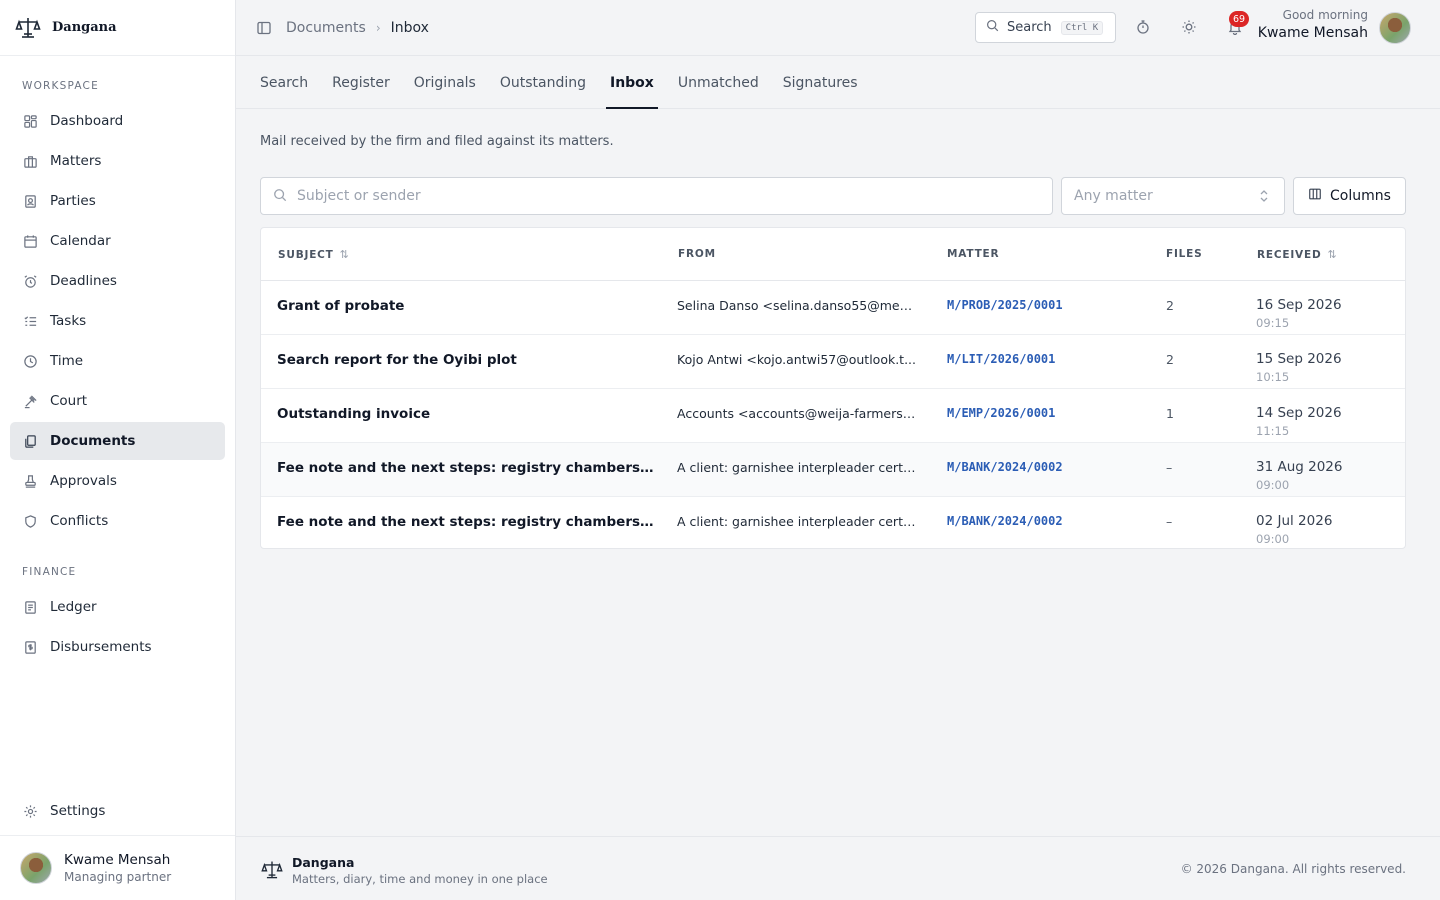  I want to click on sidebar-item-disbursements: Disbursements, so click(117, 647).